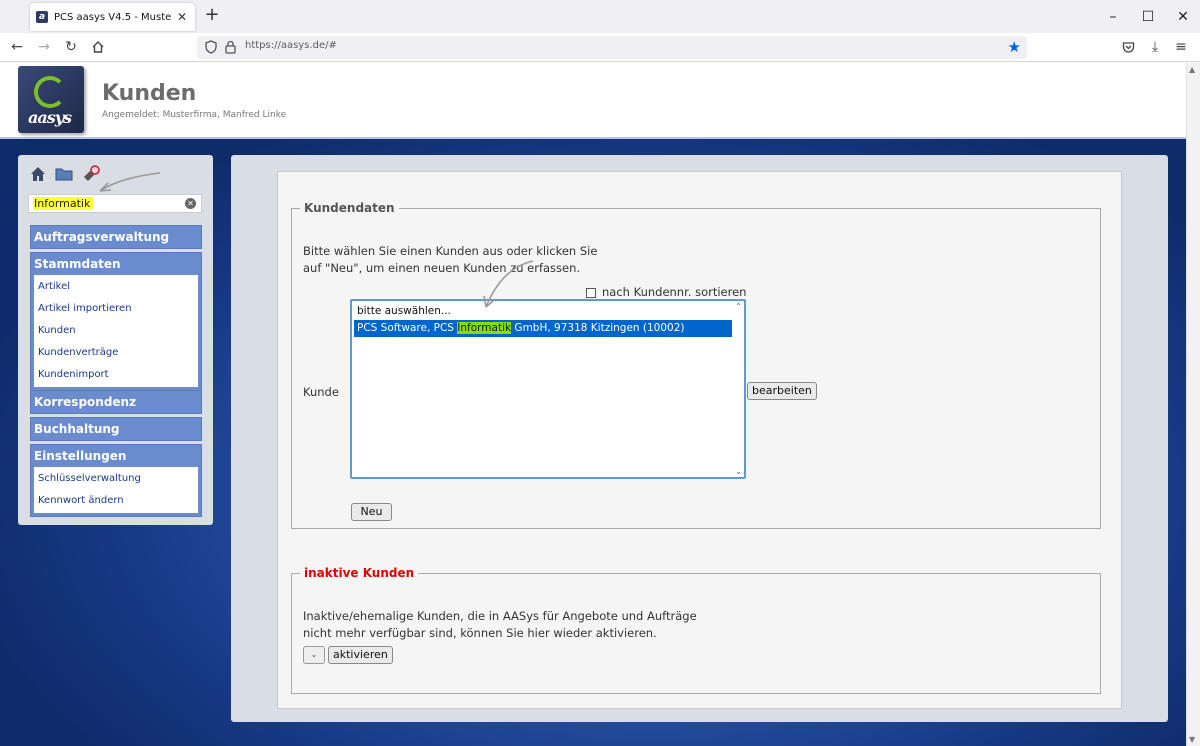  What do you see at coordinates (1181, 47) in the screenshot?
I see `menu-icon: ≡` at bounding box center [1181, 47].